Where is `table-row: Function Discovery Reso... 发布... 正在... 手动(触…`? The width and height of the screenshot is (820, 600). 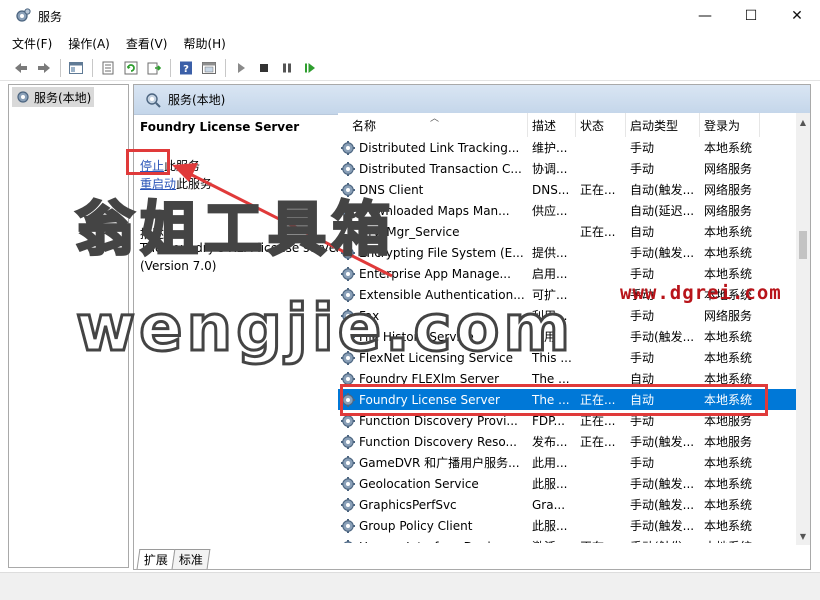
table-row: Function Discovery Reso... 发布... 正在... 手动(触… is located at coordinates (568, 441).